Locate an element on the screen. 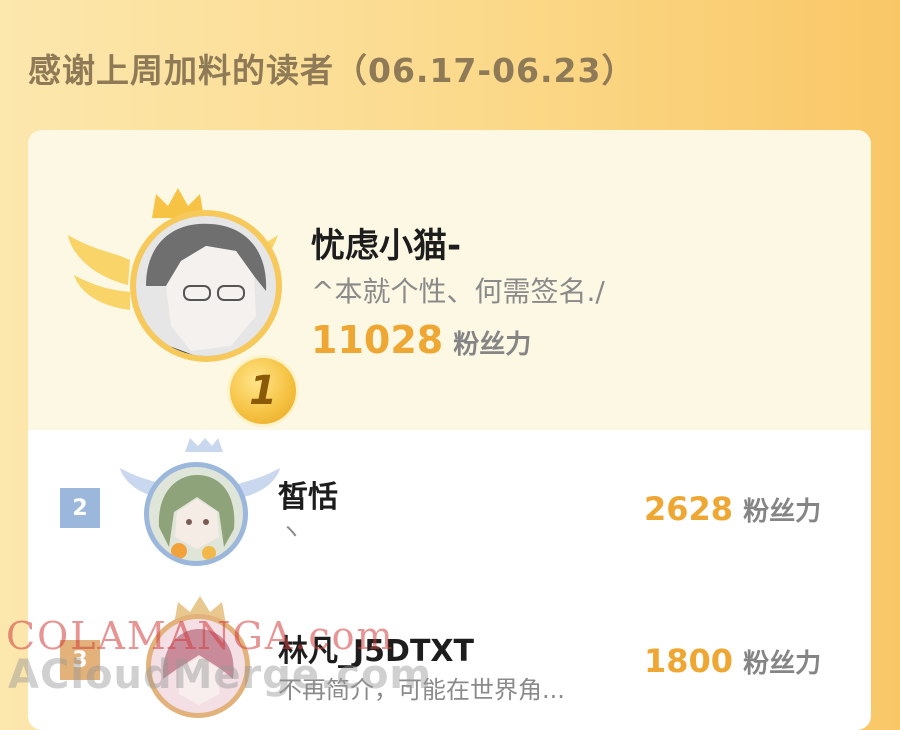 The height and width of the screenshot is (730, 900). reader-bio: ^本就个性、何需签名./ is located at coordinates (458, 291).